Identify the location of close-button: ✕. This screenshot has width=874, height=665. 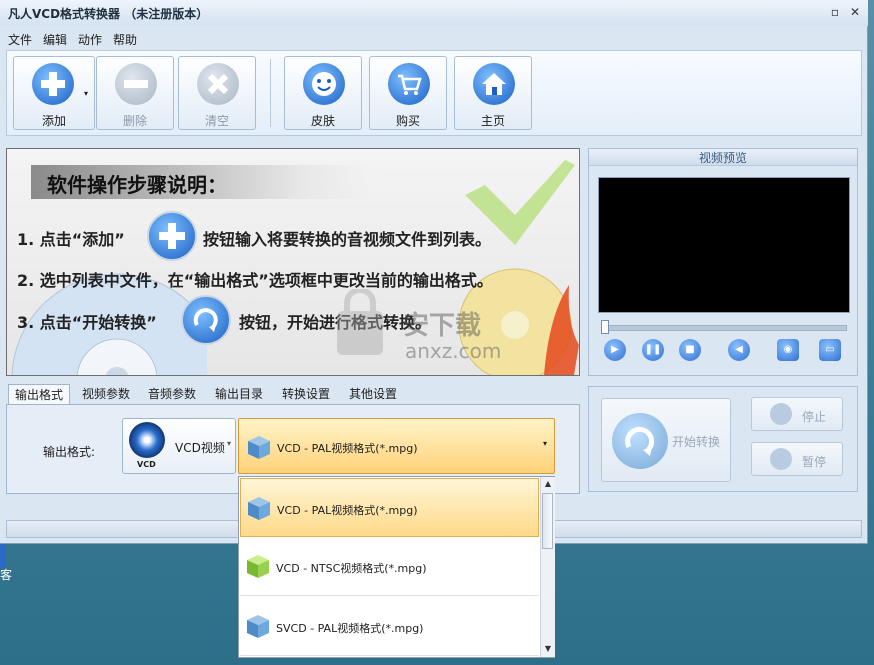
(855, 12).